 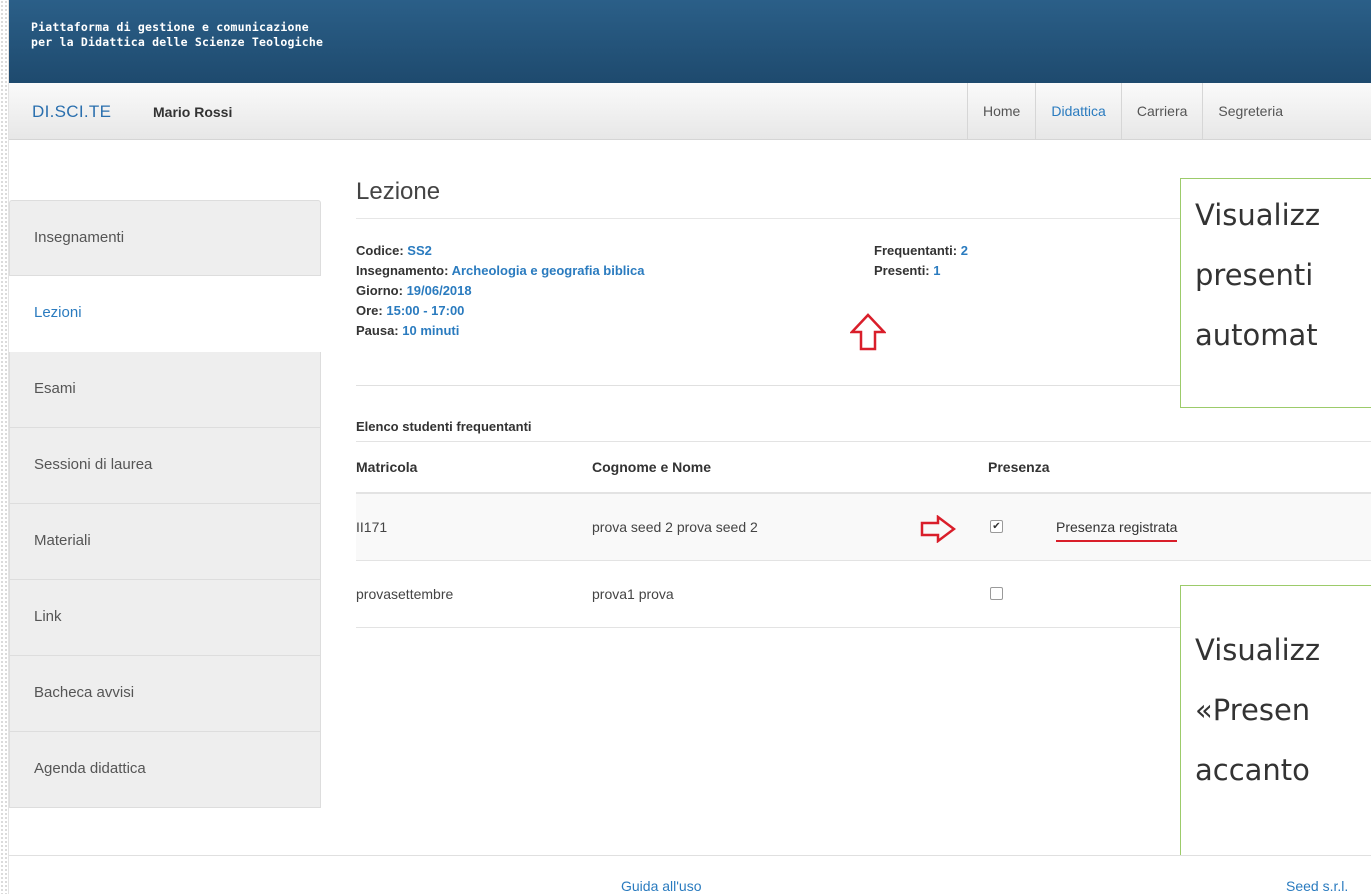 What do you see at coordinates (868, 332) in the screenshot?
I see `annotation-arrow-up-icon` at bounding box center [868, 332].